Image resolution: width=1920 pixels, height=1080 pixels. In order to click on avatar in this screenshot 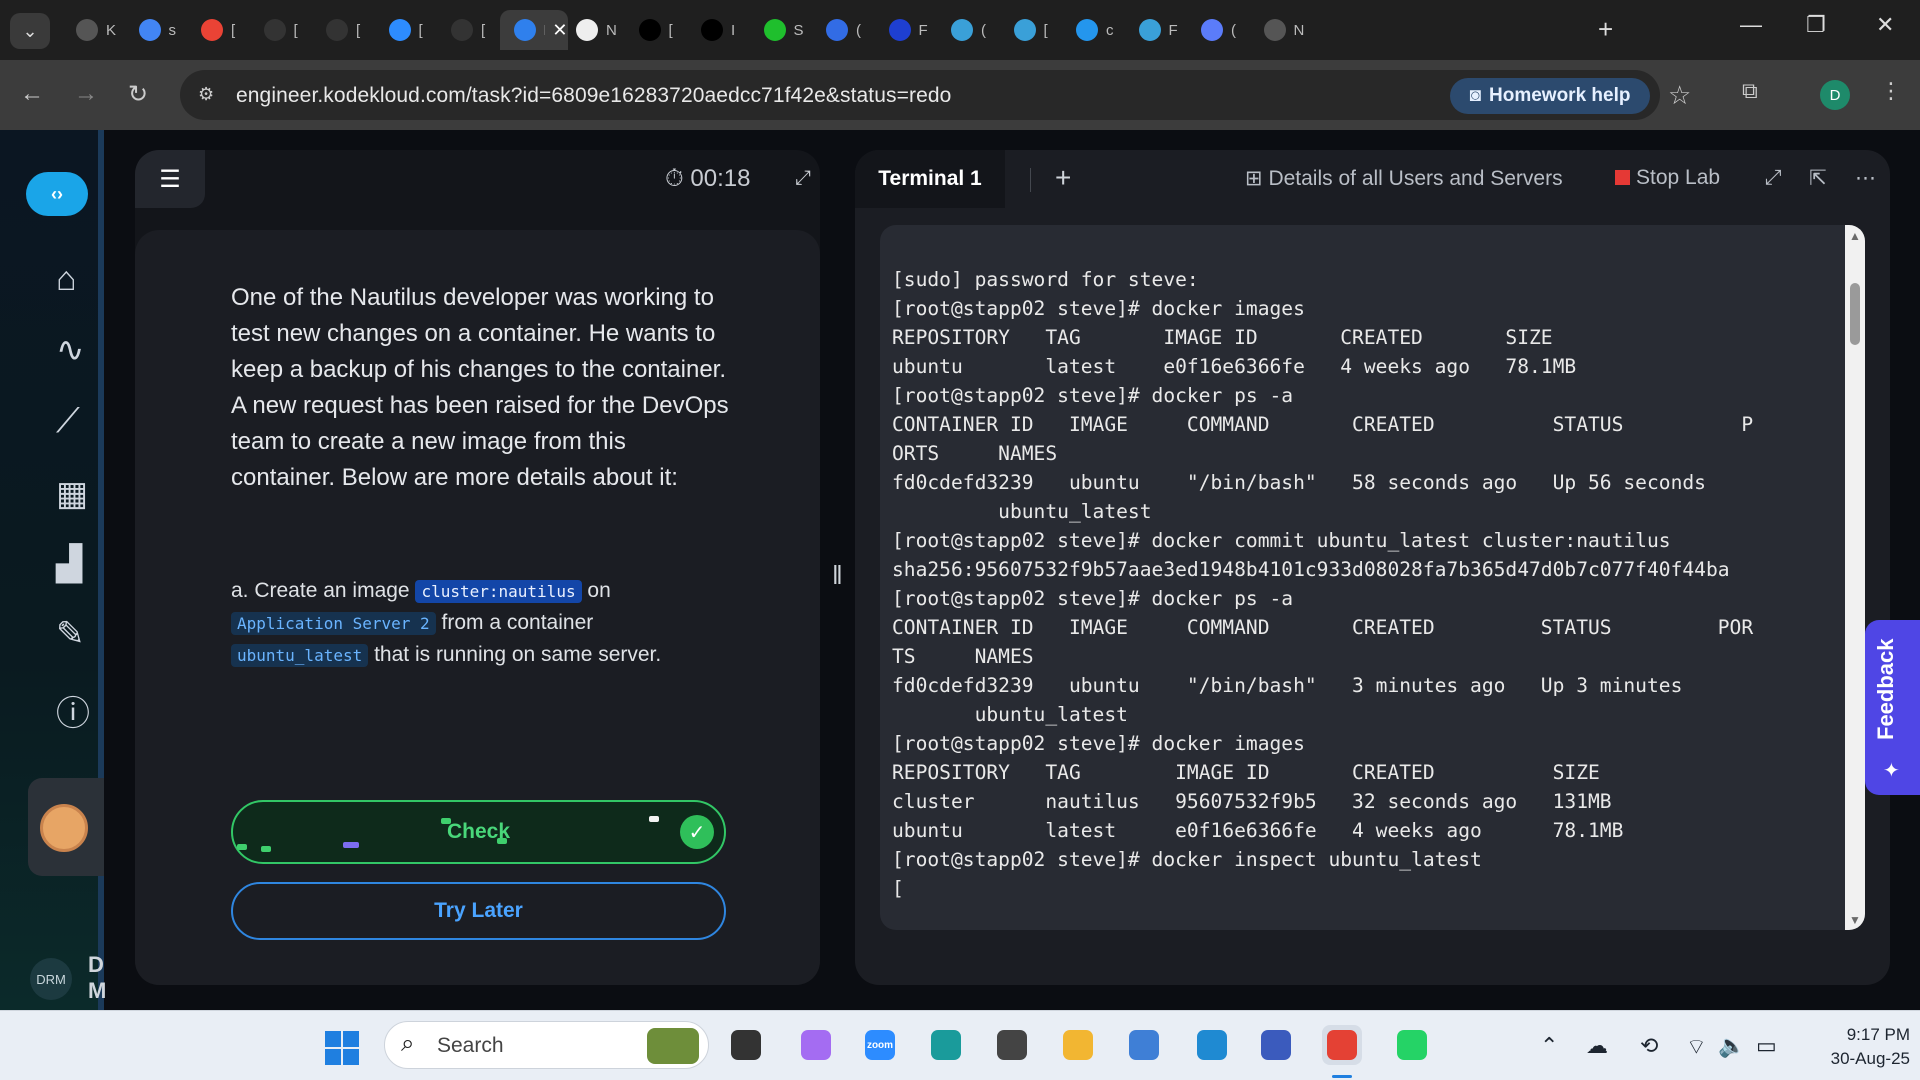, I will do `click(64, 828)`.